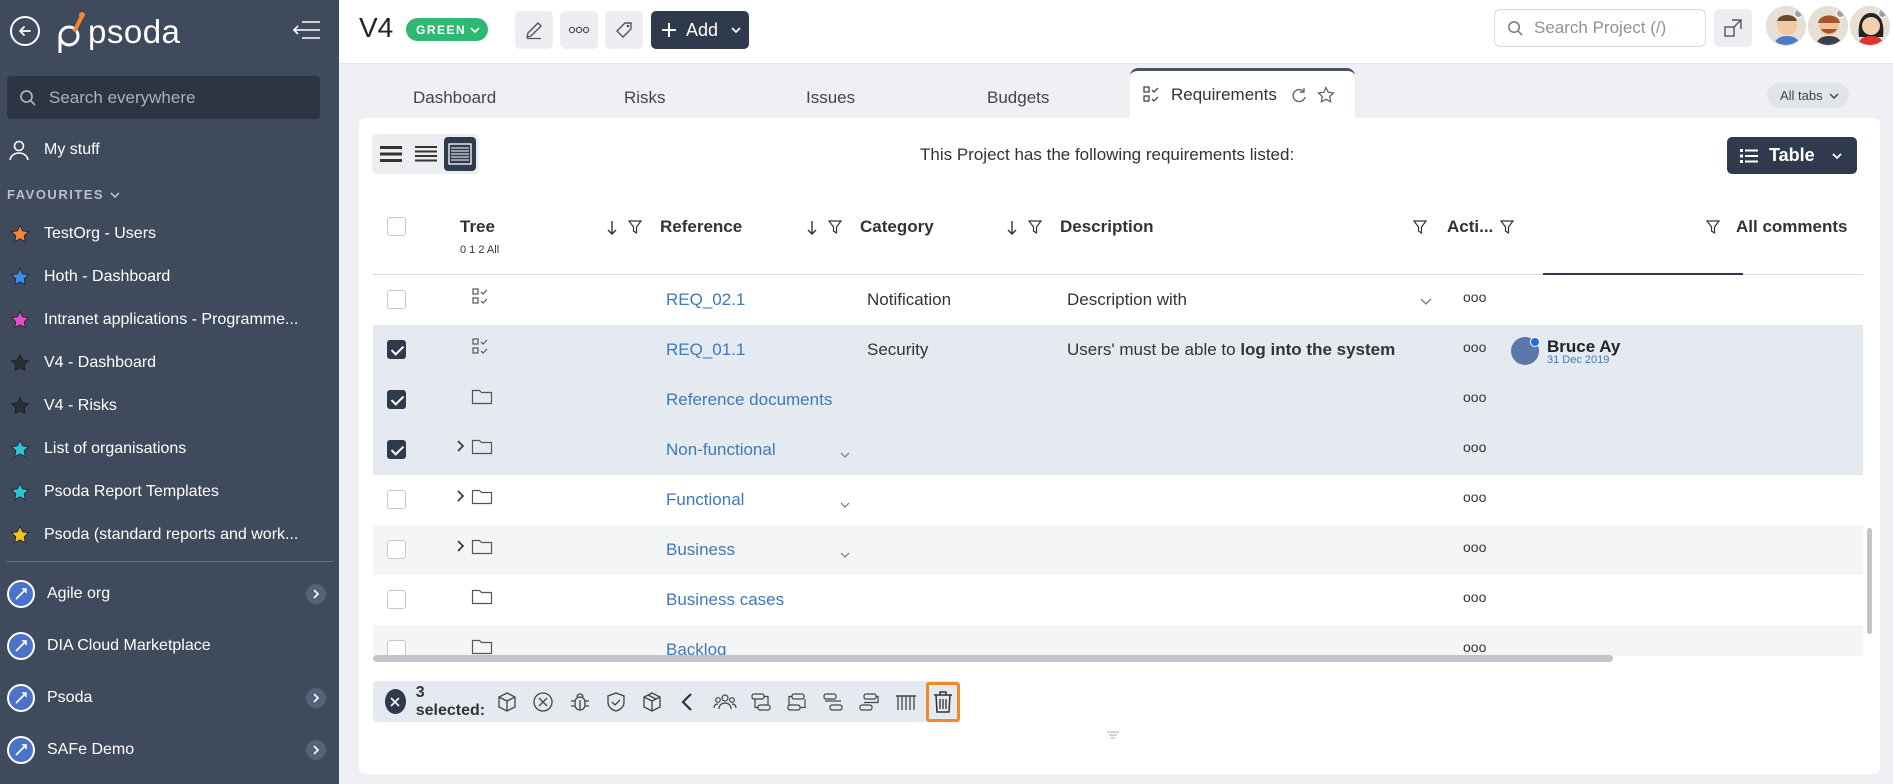 This screenshot has height=784, width=1893. I want to click on favourite-item: TestOrg - Users, so click(169, 233).